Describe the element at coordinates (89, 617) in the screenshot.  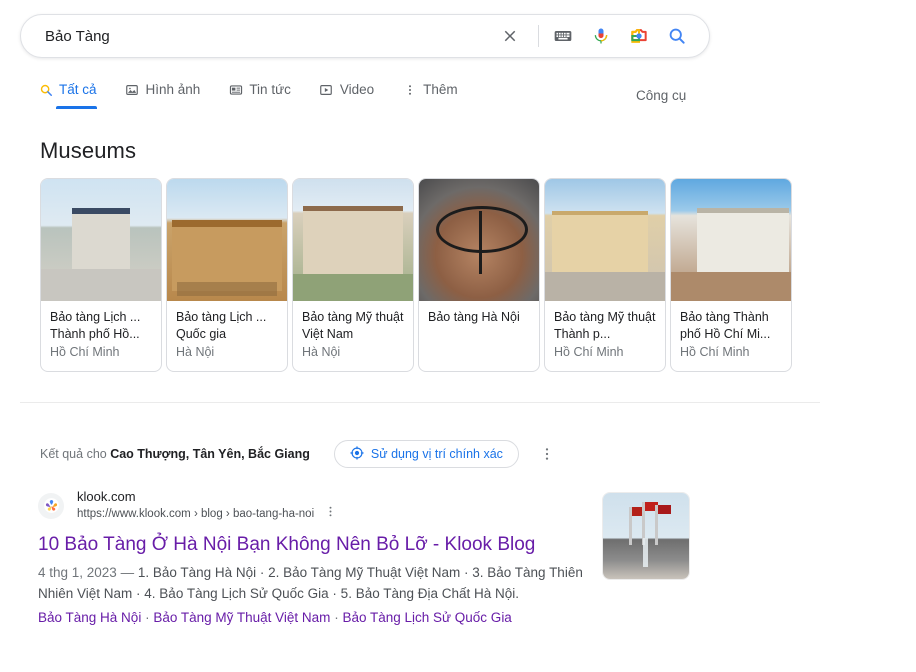
I see `sitelink: Bảo Tàng Hà Nội` at that location.